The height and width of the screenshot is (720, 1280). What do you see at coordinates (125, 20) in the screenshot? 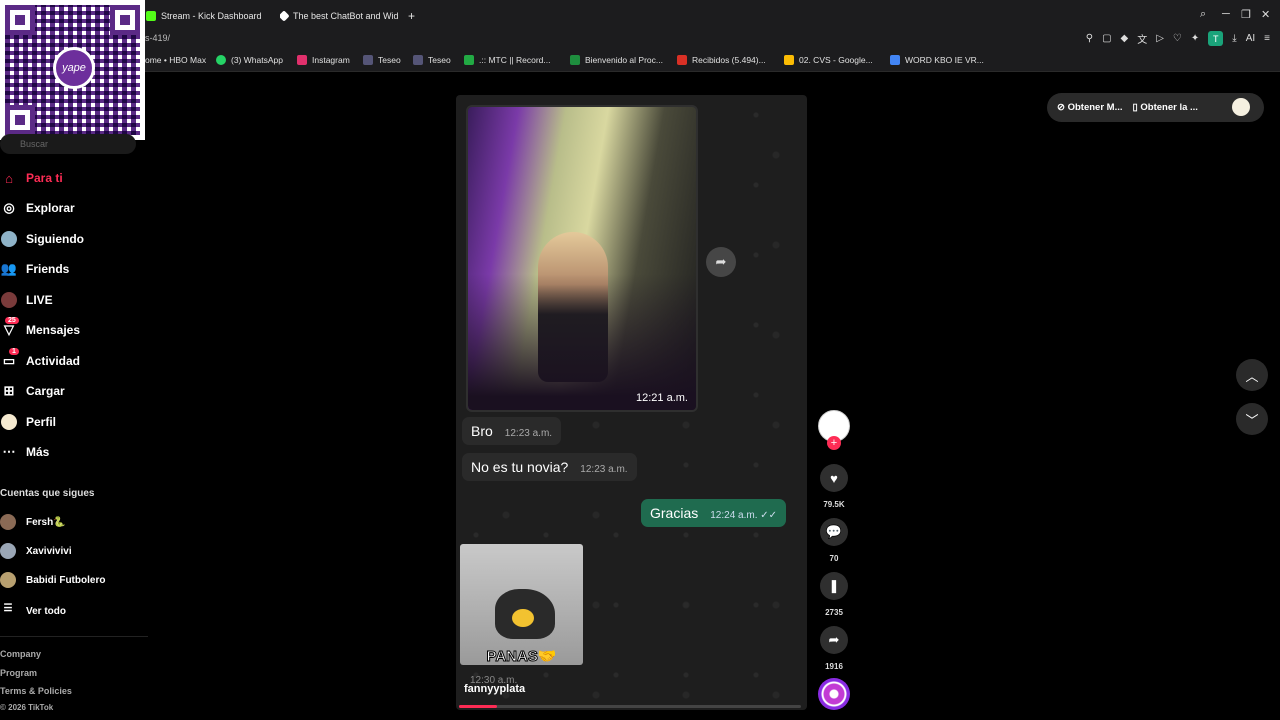
I see `qr-finder` at bounding box center [125, 20].